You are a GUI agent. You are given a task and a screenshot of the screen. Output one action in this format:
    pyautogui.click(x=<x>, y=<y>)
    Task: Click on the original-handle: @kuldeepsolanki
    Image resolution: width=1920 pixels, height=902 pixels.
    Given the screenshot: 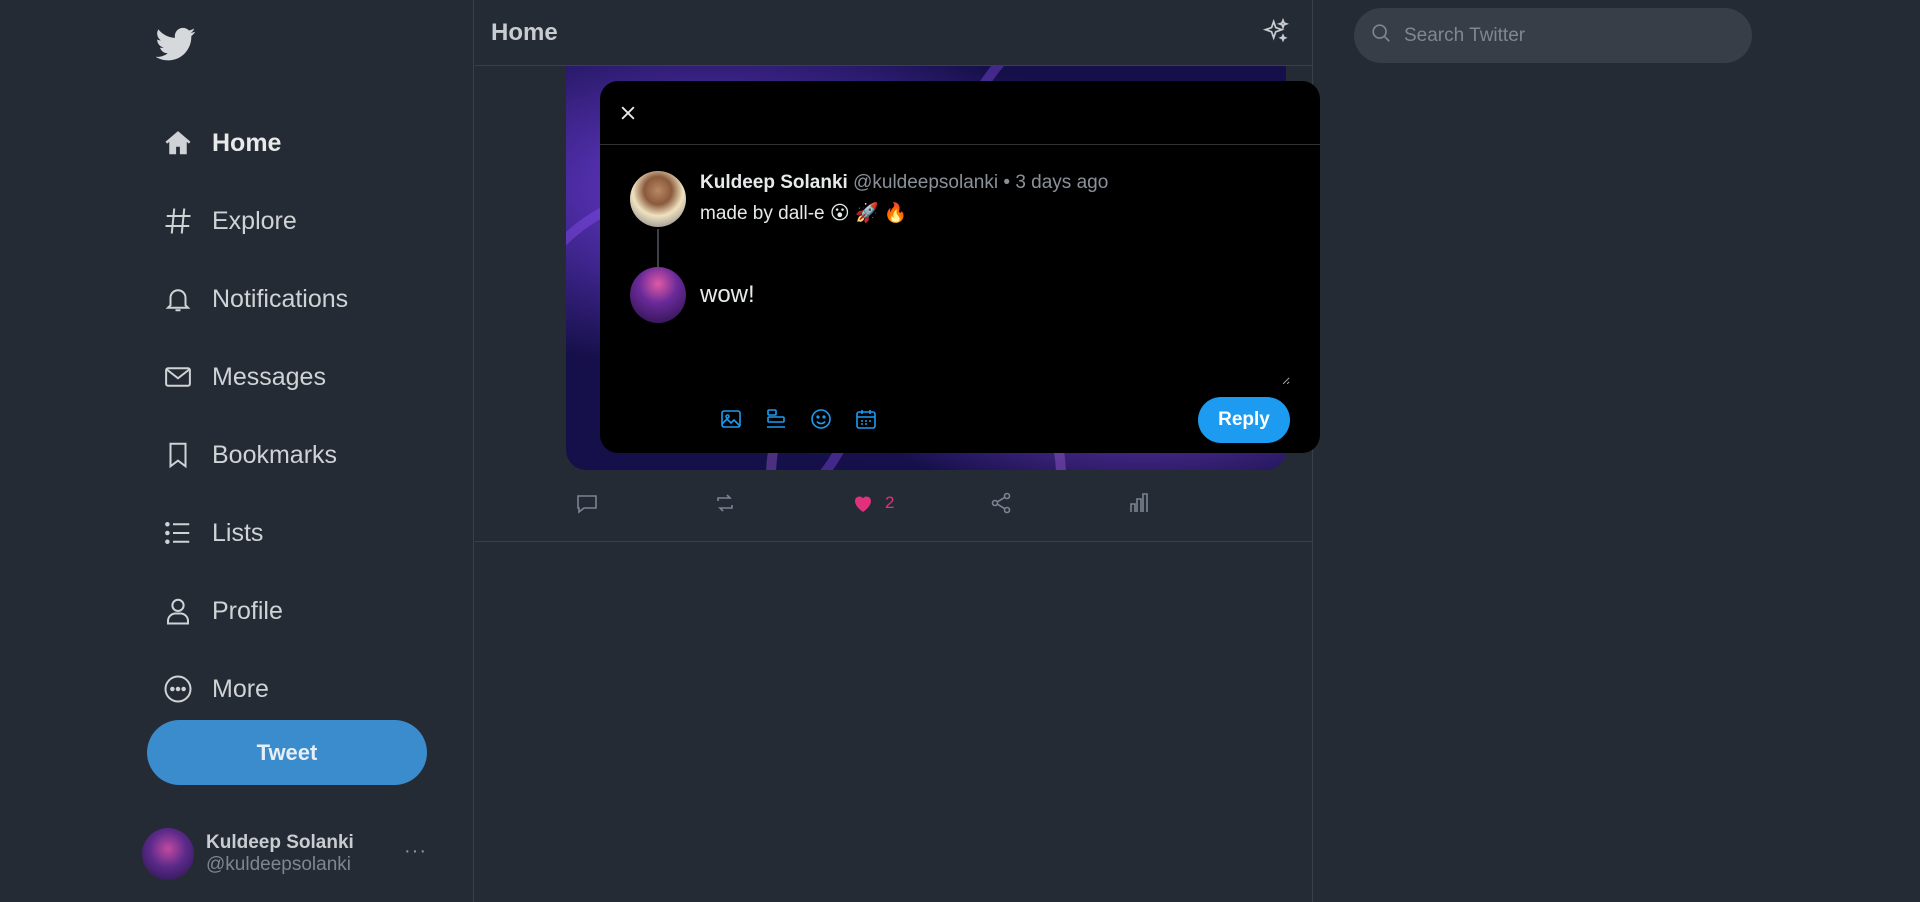 What is the action you would take?
    pyautogui.click(x=926, y=182)
    